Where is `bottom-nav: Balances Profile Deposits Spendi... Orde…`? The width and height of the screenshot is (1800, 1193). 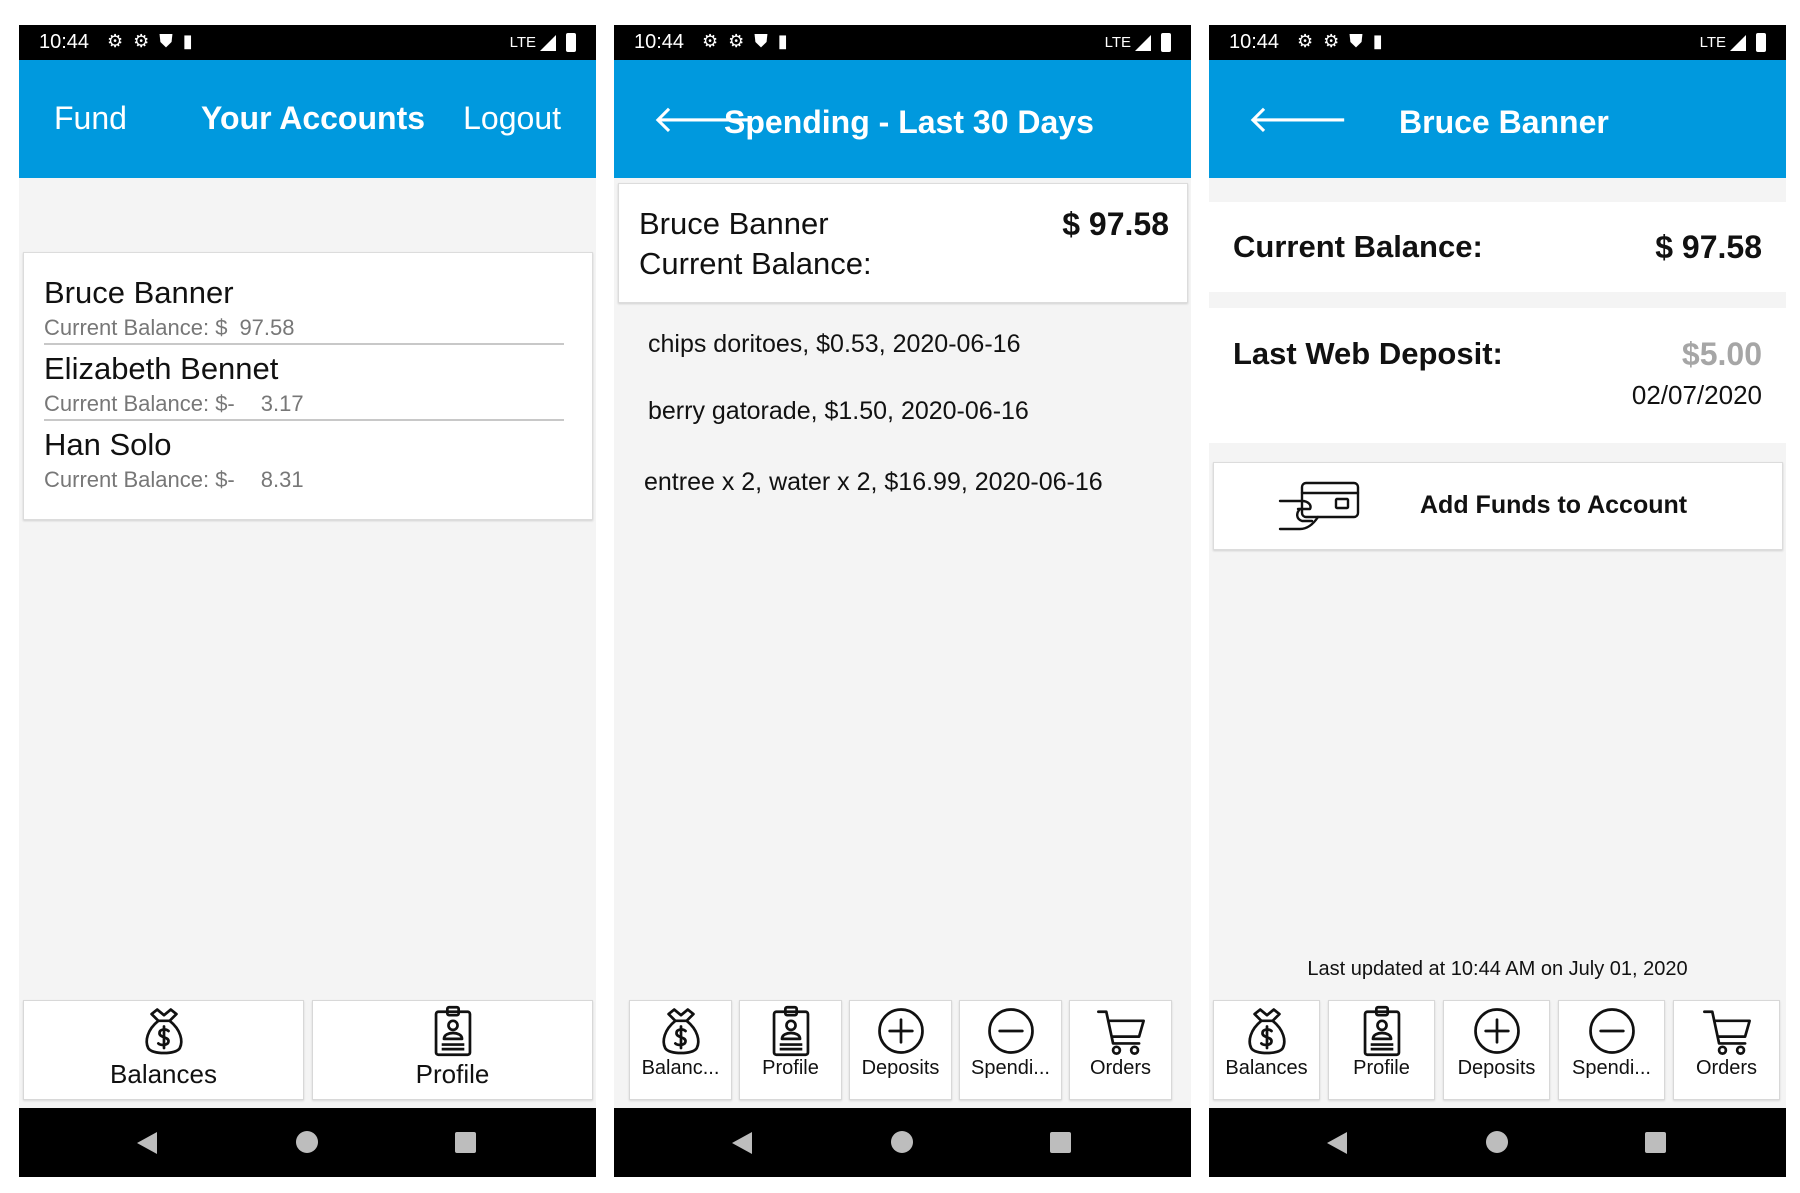
bottom-nav: Balances Profile Deposits Spendi... Orde… is located at coordinates (1497, 1050).